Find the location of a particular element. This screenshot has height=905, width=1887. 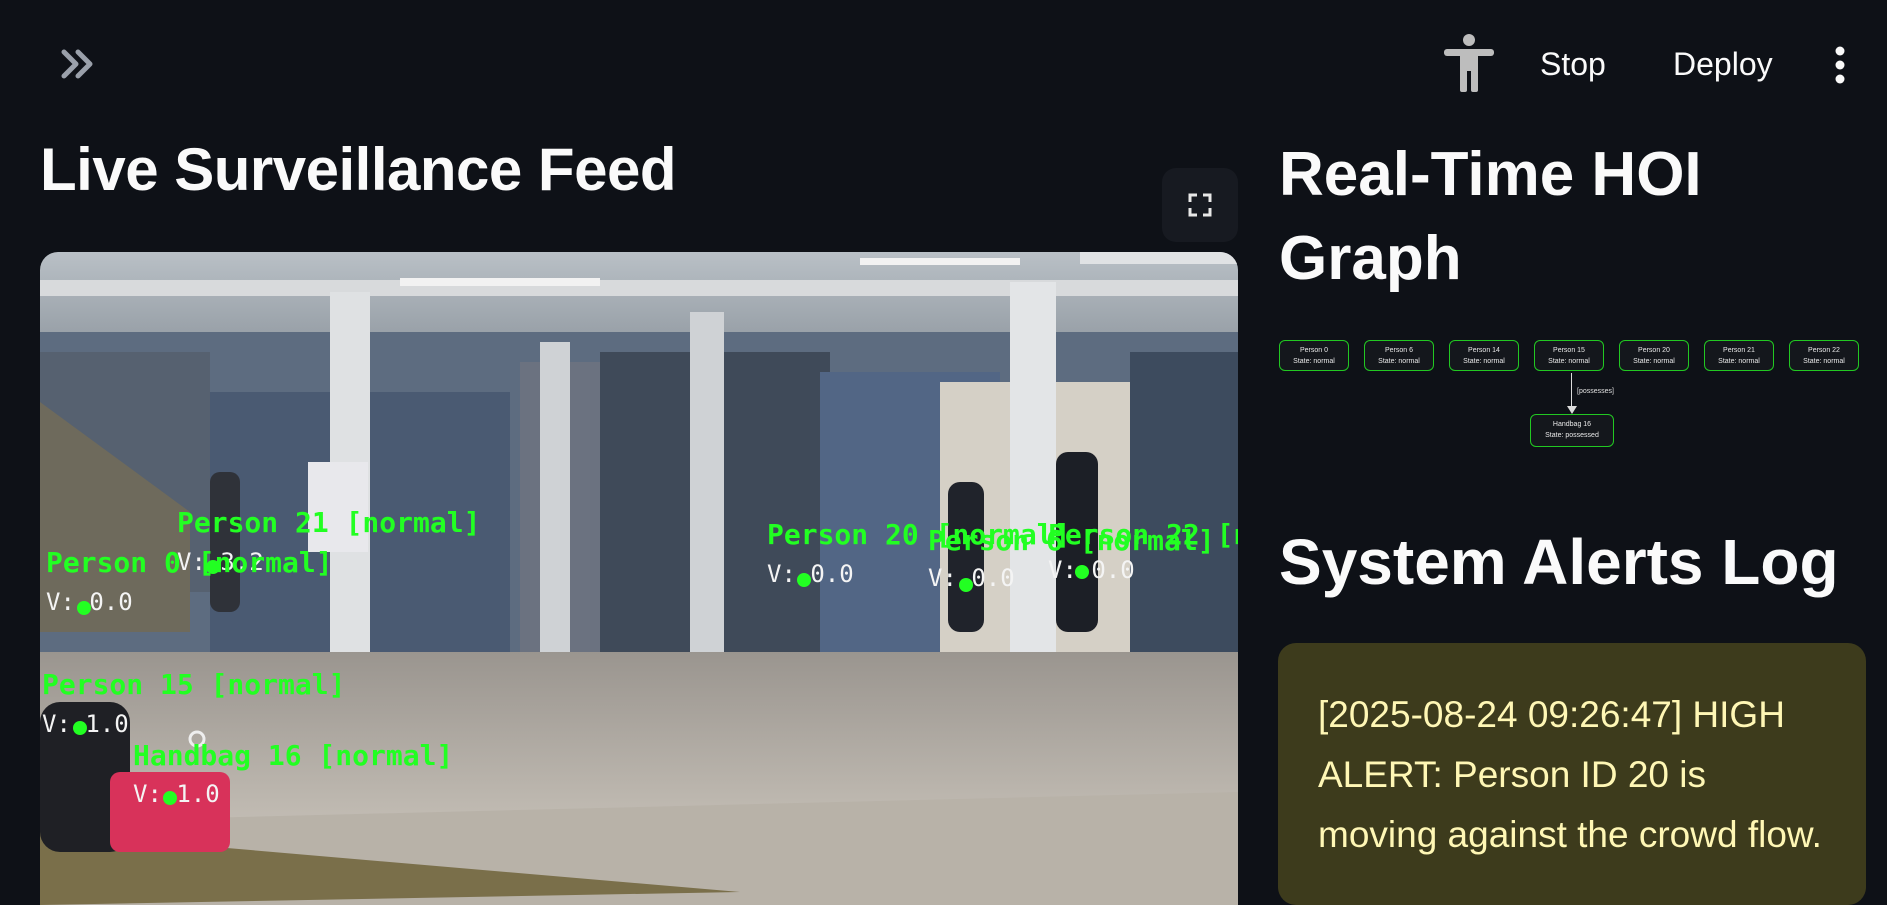

graph-node-person: Person 6 State: normal is located at coordinates (1399, 355).